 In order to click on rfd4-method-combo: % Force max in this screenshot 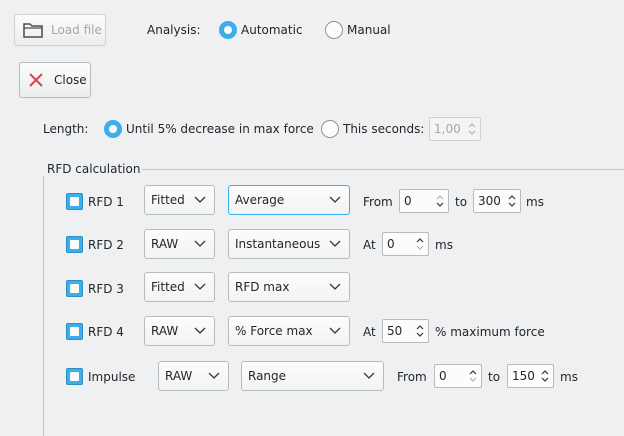, I will do `click(289, 331)`.